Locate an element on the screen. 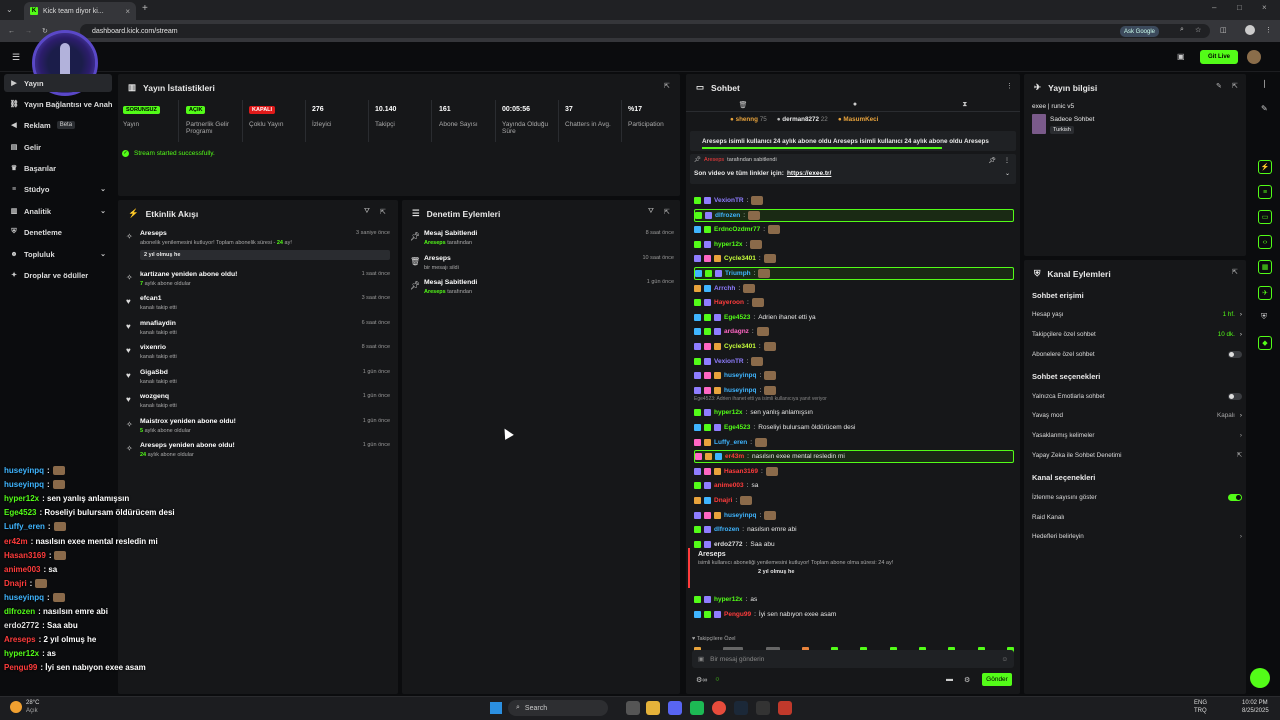 Image resolution: width=1280 pixels, height=720 pixels. expand-icon: ⌄ is located at coordinates (1007, 173).